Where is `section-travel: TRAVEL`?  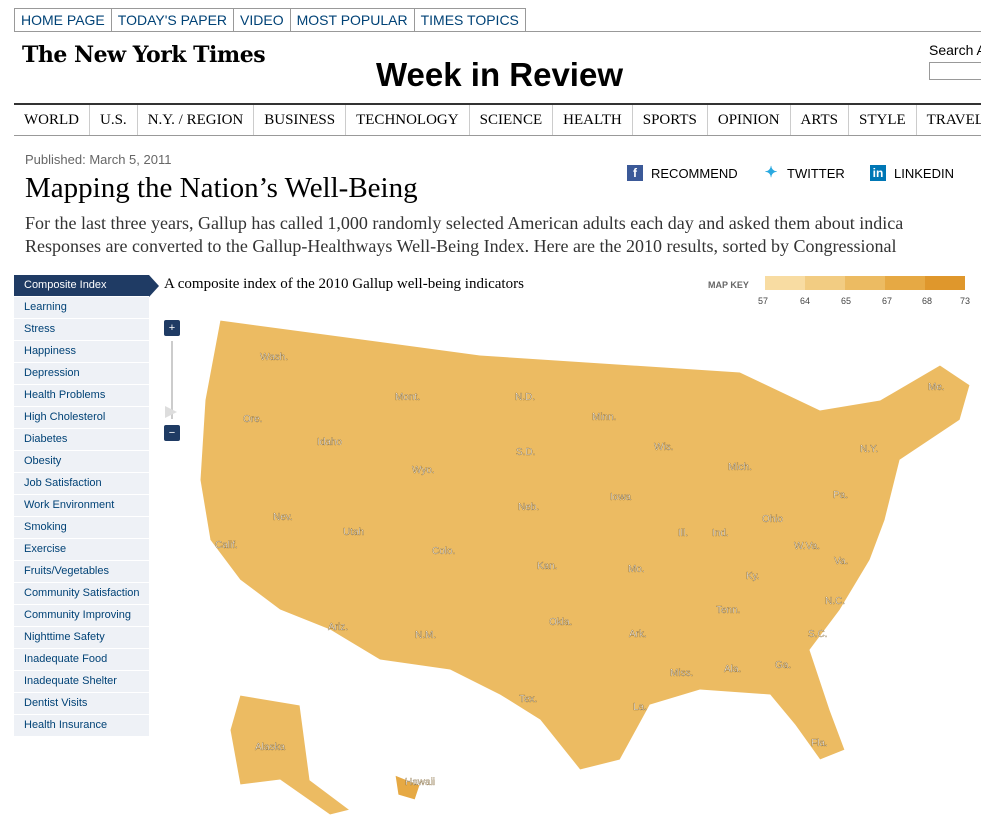 section-travel: TRAVEL is located at coordinates (949, 120).